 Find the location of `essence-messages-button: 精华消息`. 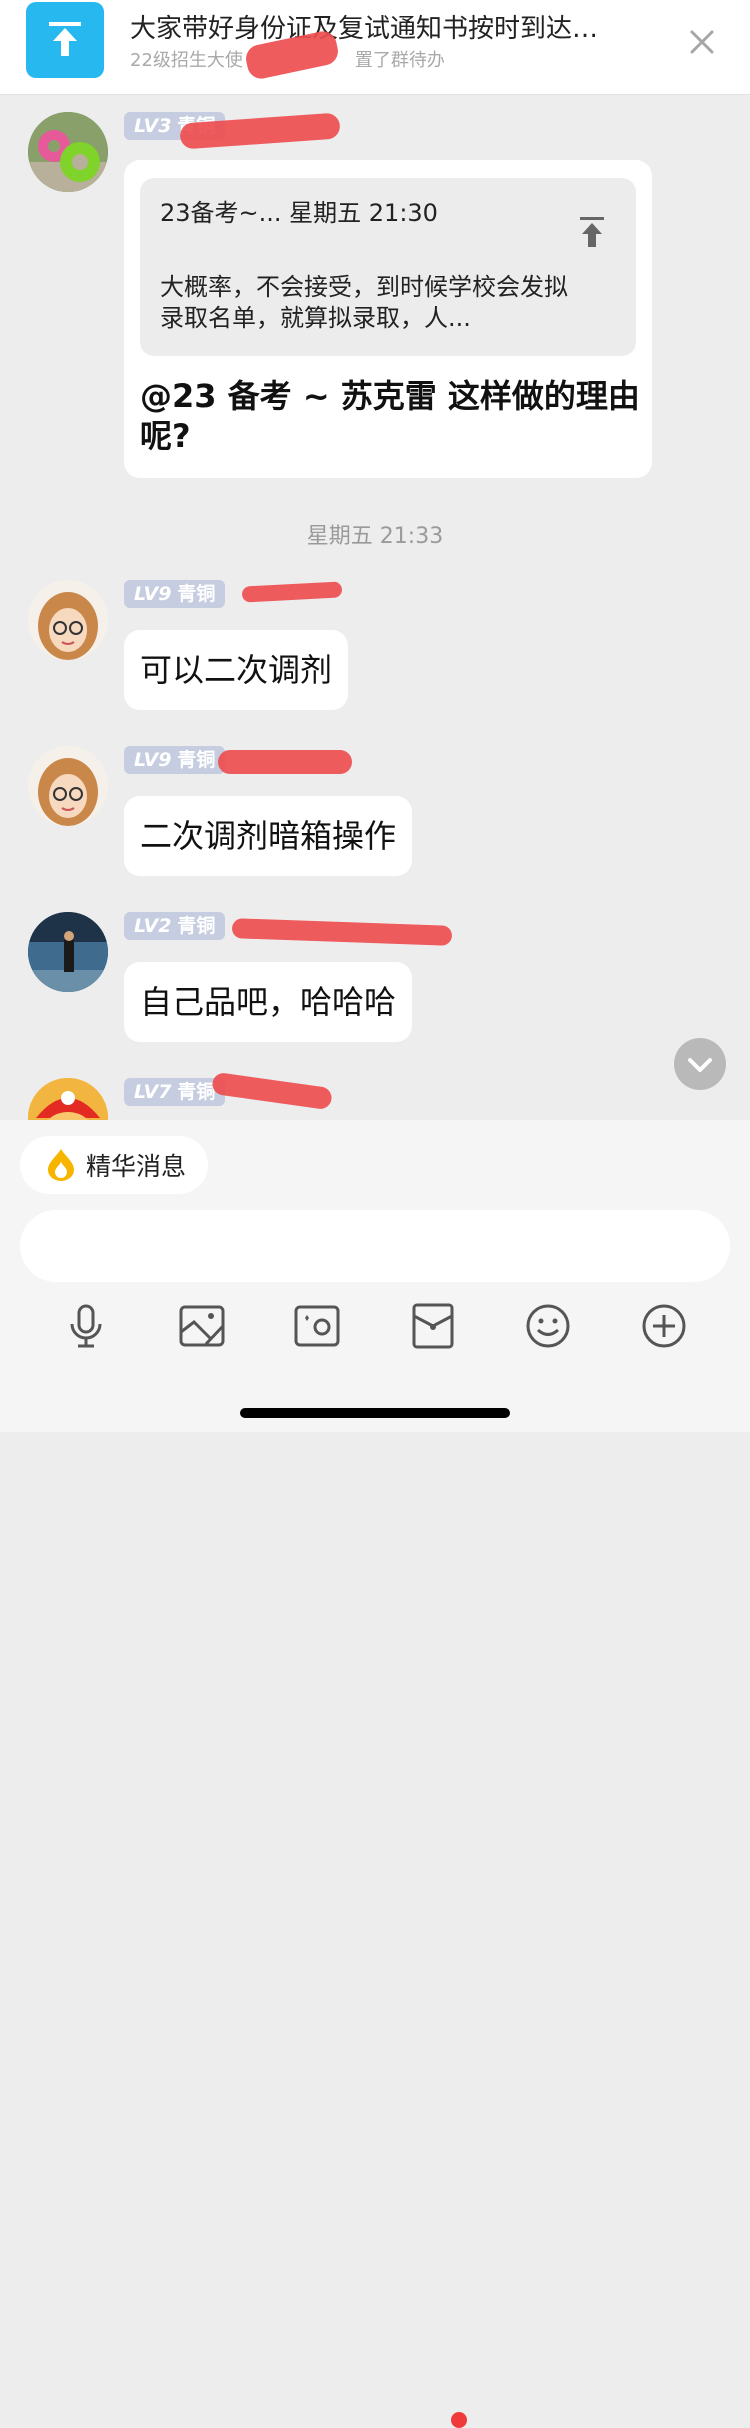

essence-messages-button: 精华消息 is located at coordinates (114, 1165).